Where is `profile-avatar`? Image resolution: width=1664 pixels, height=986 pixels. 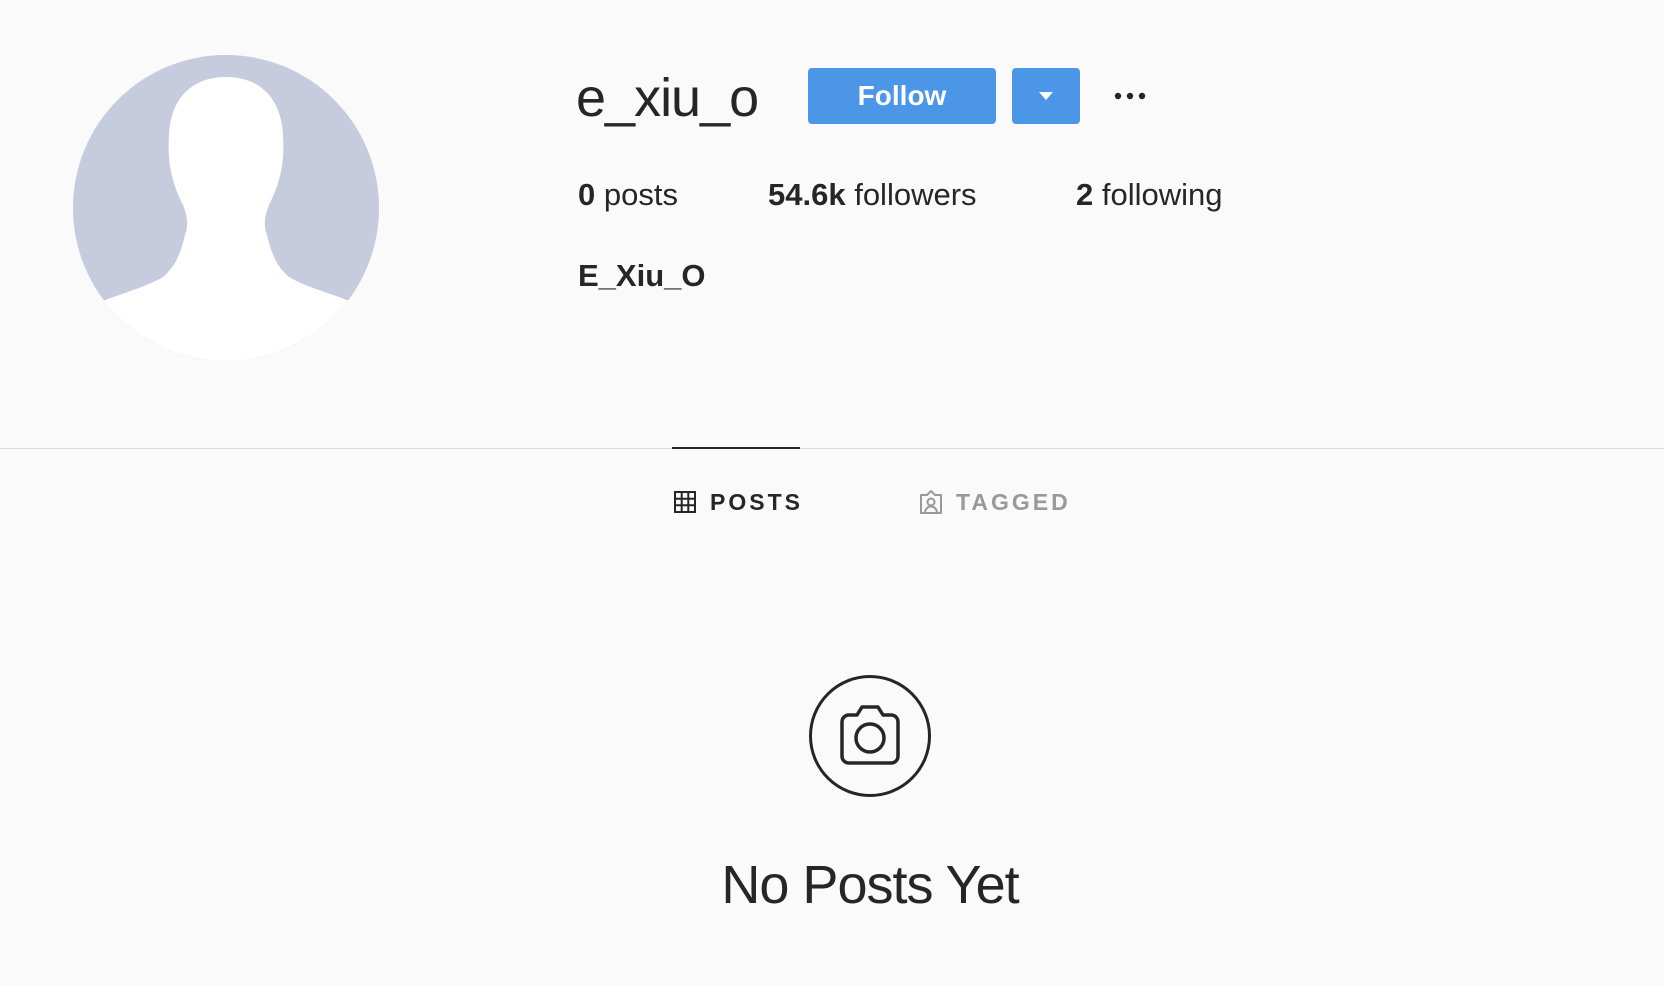
profile-avatar is located at coordinates (226, 208).